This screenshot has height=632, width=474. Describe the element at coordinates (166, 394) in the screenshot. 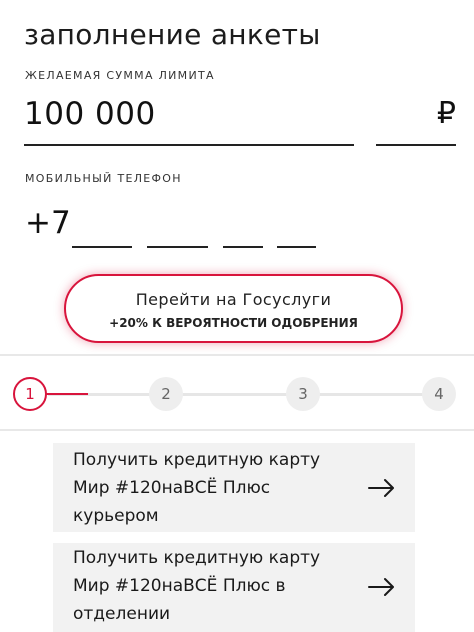

I see `step-2: 2` at that location.